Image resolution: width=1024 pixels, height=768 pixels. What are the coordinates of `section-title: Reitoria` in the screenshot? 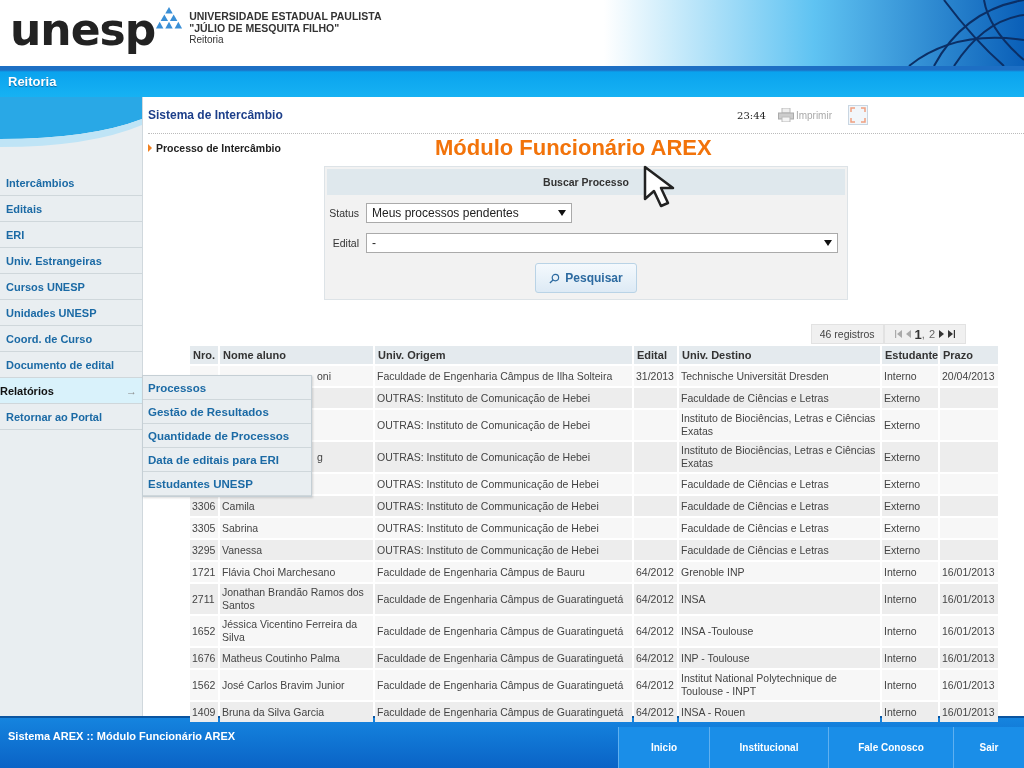 It's located at (32, 81).